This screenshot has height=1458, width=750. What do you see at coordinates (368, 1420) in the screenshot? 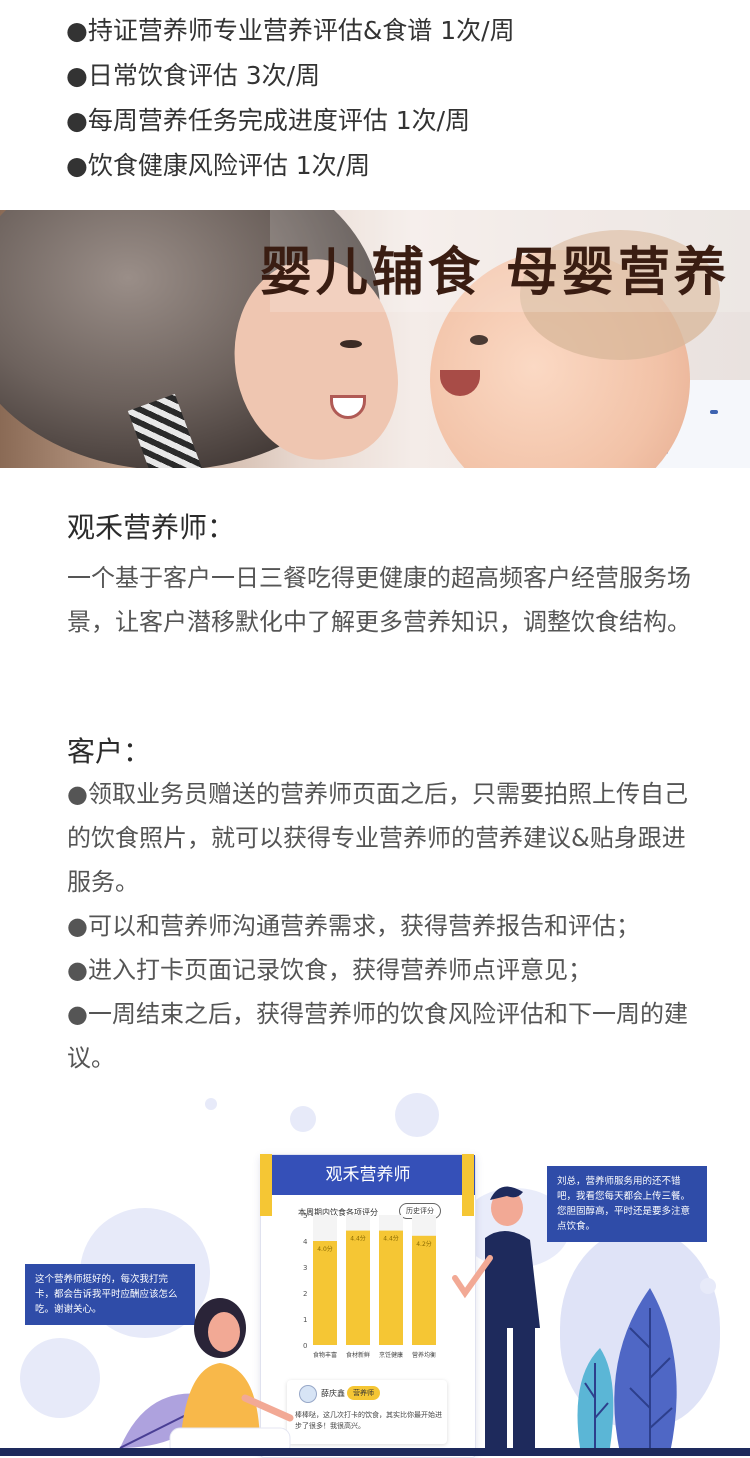
I see `nutritionist-comment: 棒棒哒，这几次打卡的饮食，其实比你最开始进步了很多！我很高兴。` at bounding box center [368, 1420].